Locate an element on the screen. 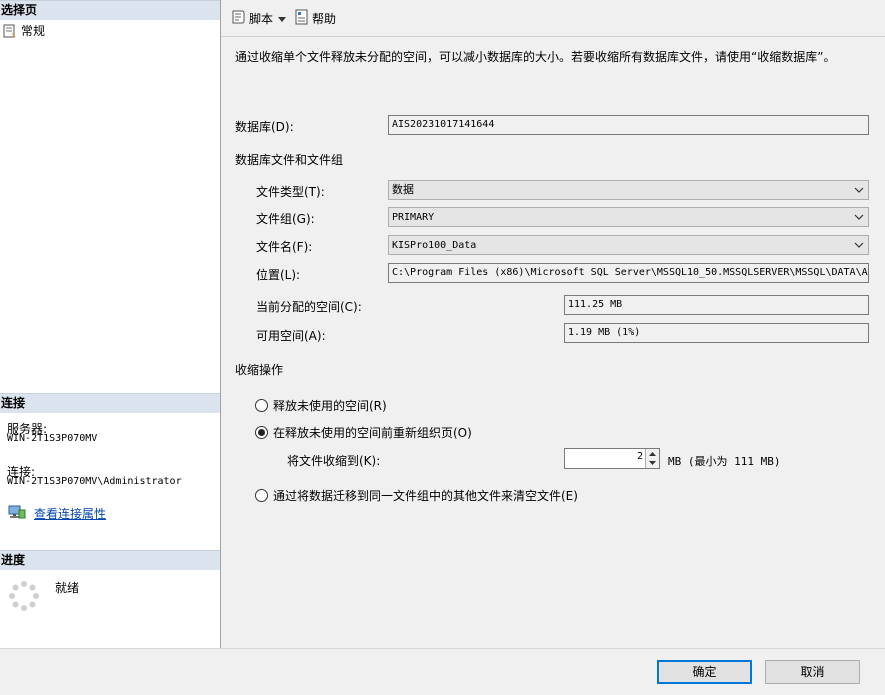  filegroup-label: 文件组(G): is located at coordinates (285, 219).